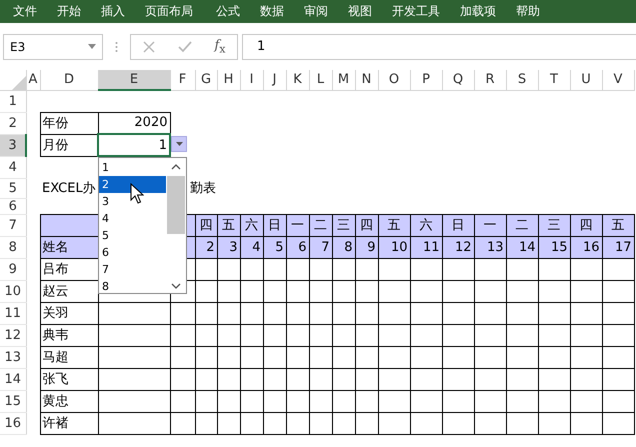  What do you see at coordinates (522, 80) in the screenshot?
I see `column-header: S` at bounding box center [522, 80].